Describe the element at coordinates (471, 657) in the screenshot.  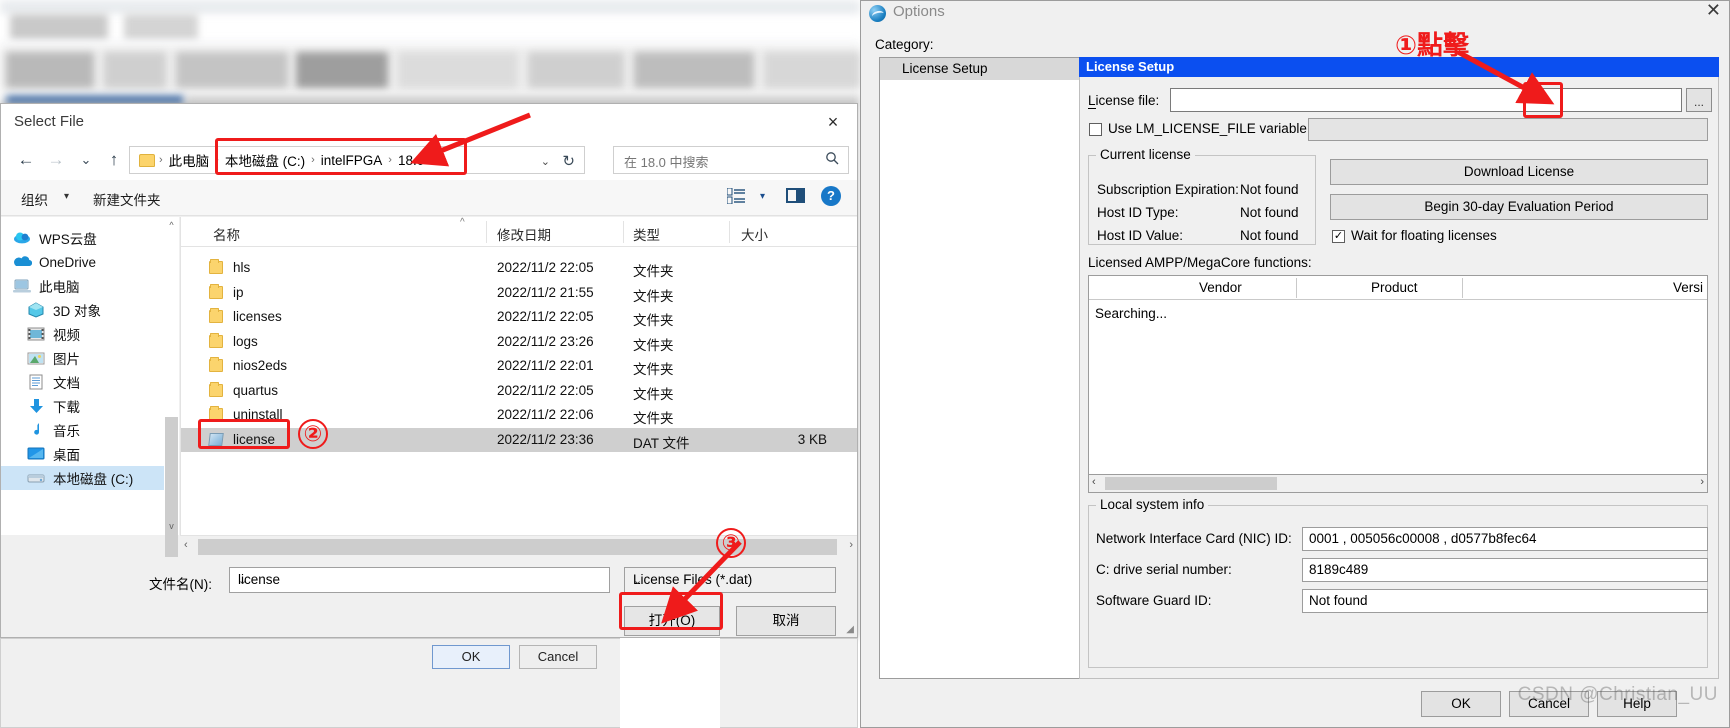
I see `background-ok-button: OK` at that location.